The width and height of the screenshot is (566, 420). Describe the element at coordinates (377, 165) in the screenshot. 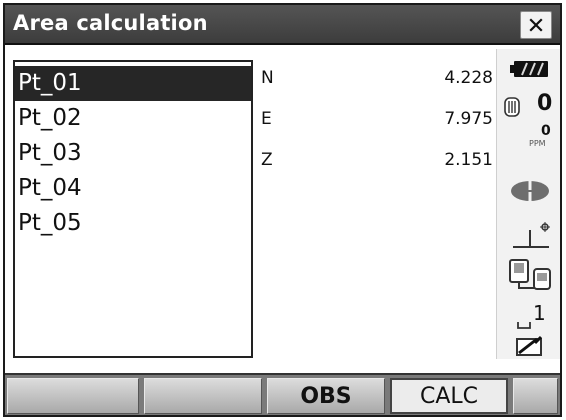

I see `coordinate-z-row: Z 2.151` at that location.